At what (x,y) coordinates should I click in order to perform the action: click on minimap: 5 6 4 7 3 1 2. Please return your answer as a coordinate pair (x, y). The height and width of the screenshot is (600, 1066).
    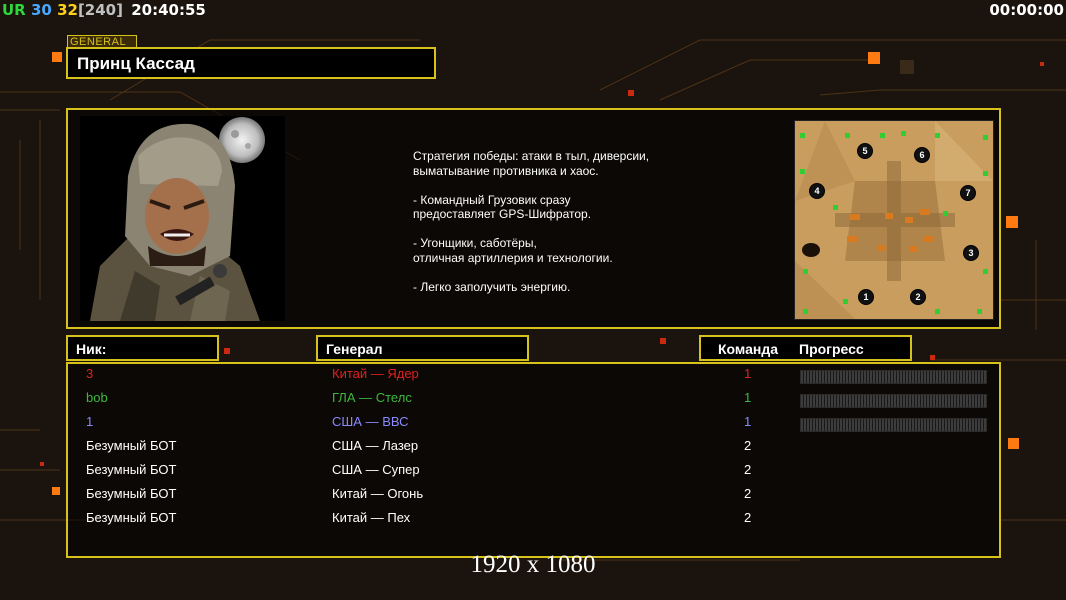
    Looking at the image, I should click on (894, 220).